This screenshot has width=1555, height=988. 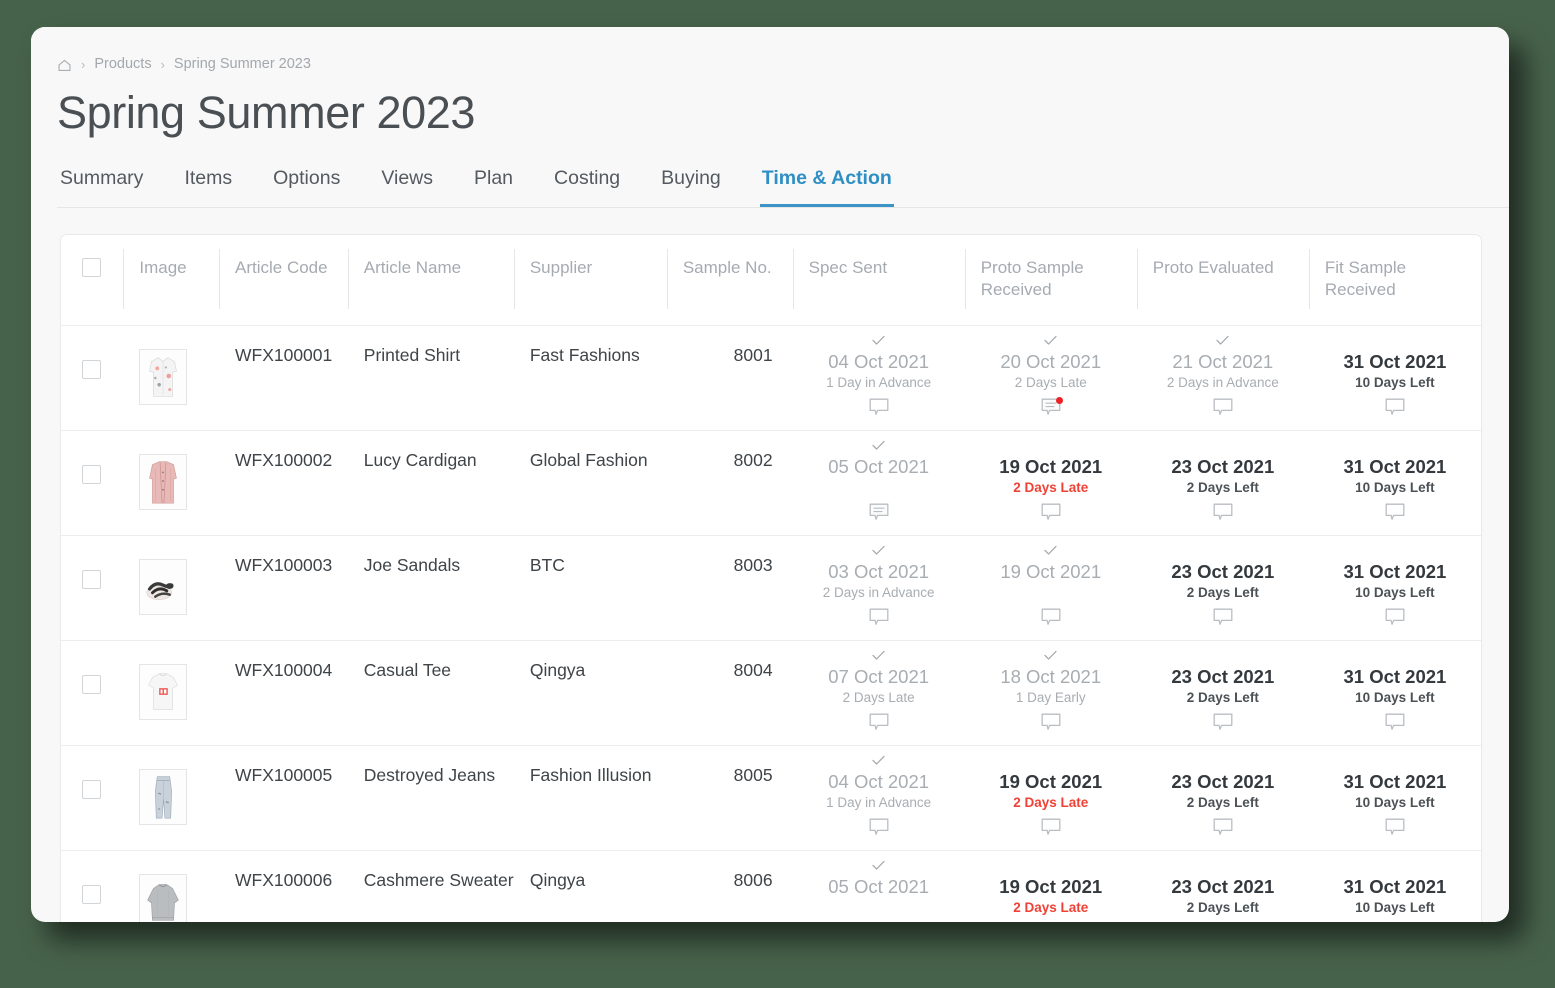 What do you see at coordinates (283, 880) in the screenshot?
I see `cell-article-code-text: WFX100006` at bounding box center [283, 880].